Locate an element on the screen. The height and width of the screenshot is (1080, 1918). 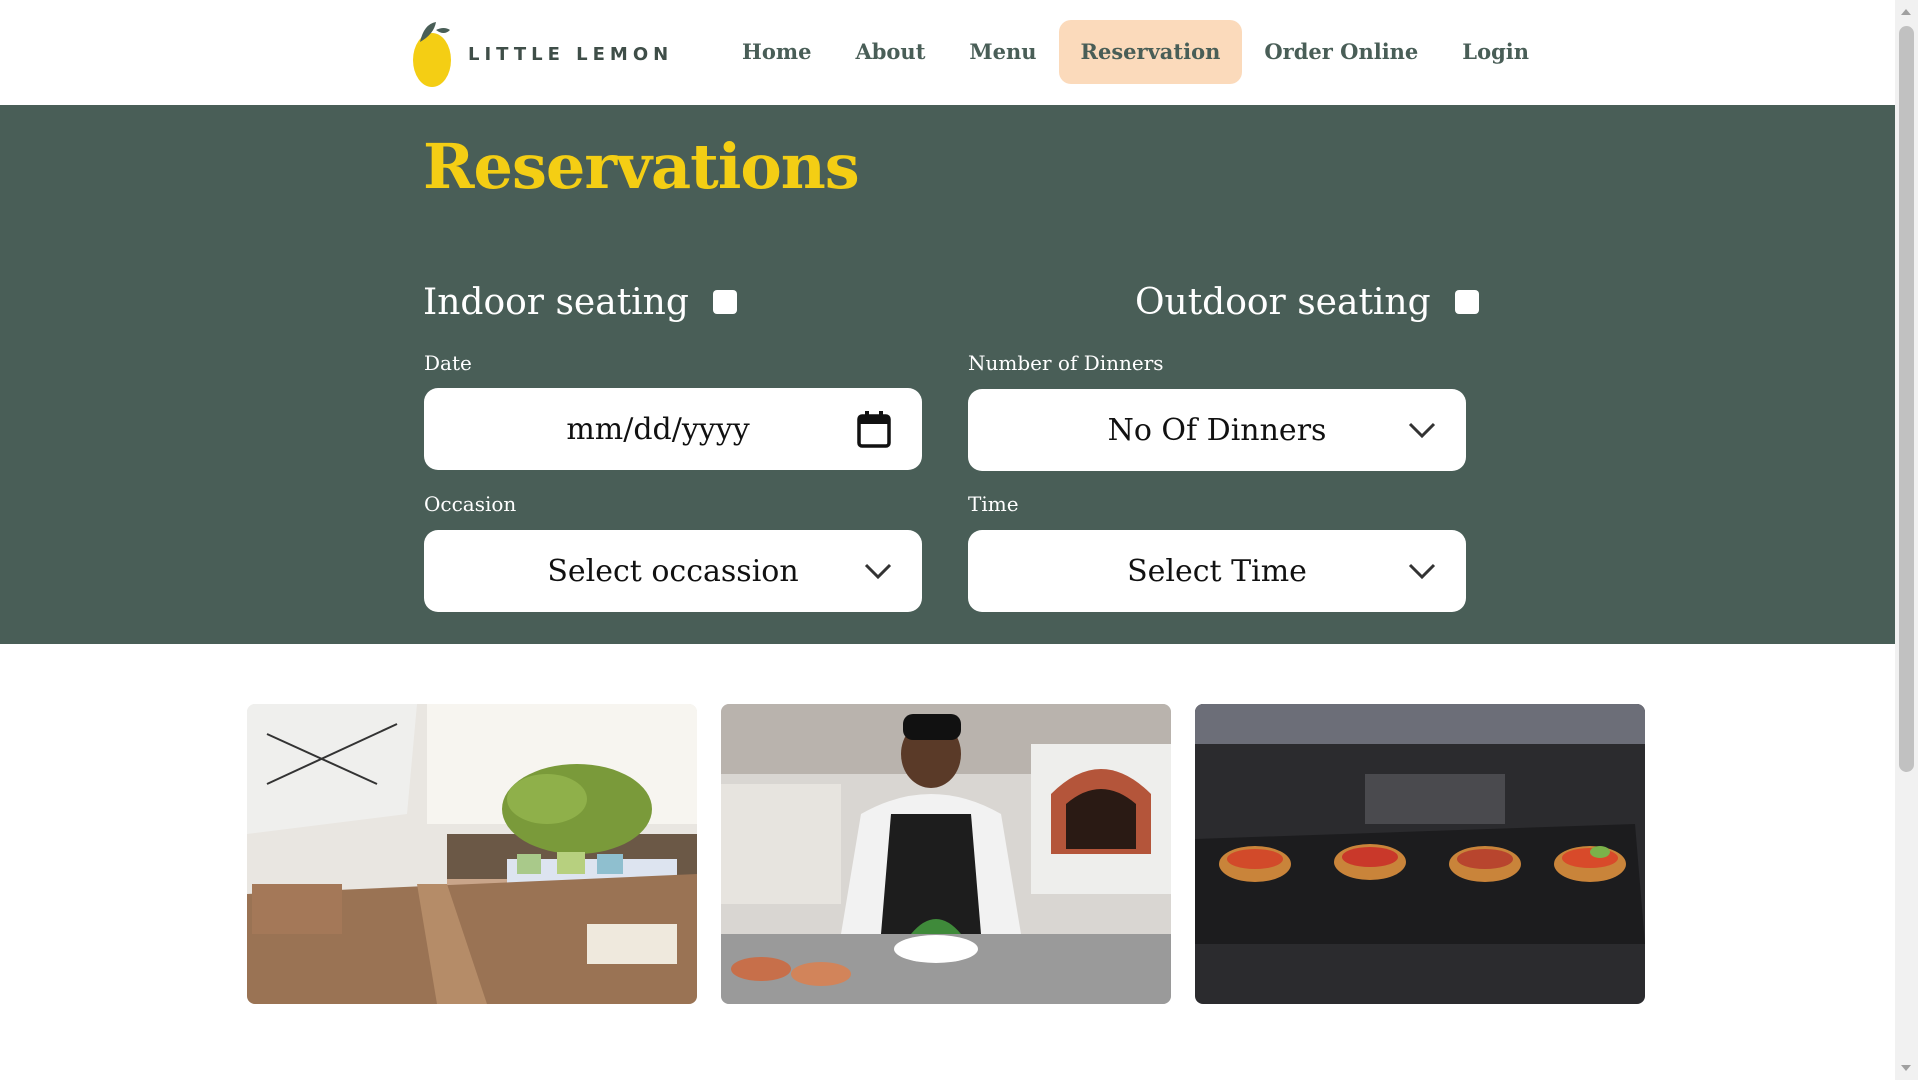
logo: LITTLE LEMON is located at coordinates (541, 54).